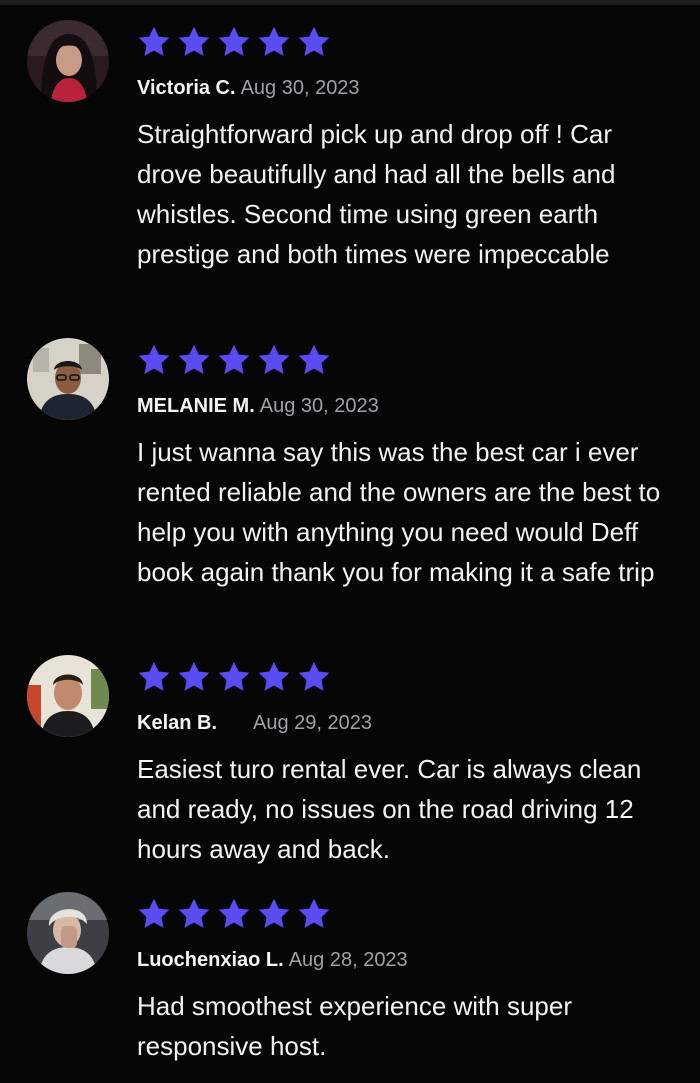 The image size is (700, 1083). What do you see at coordinates (348, 960) in the screenshot?
I see `review-date: Aug 28, 2023` at bounding box center [348, 960].